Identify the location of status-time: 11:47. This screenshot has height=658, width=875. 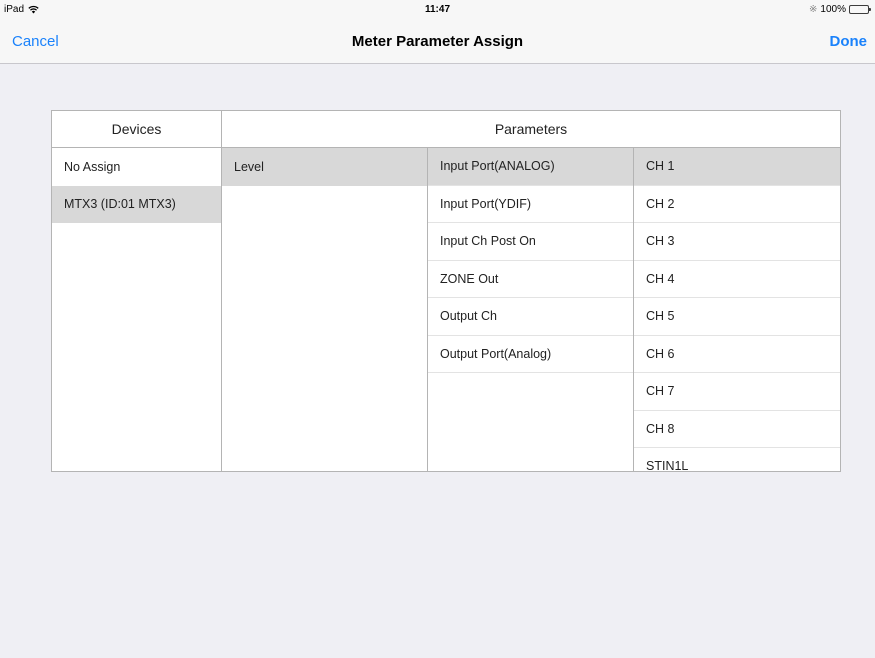
(437, 9).